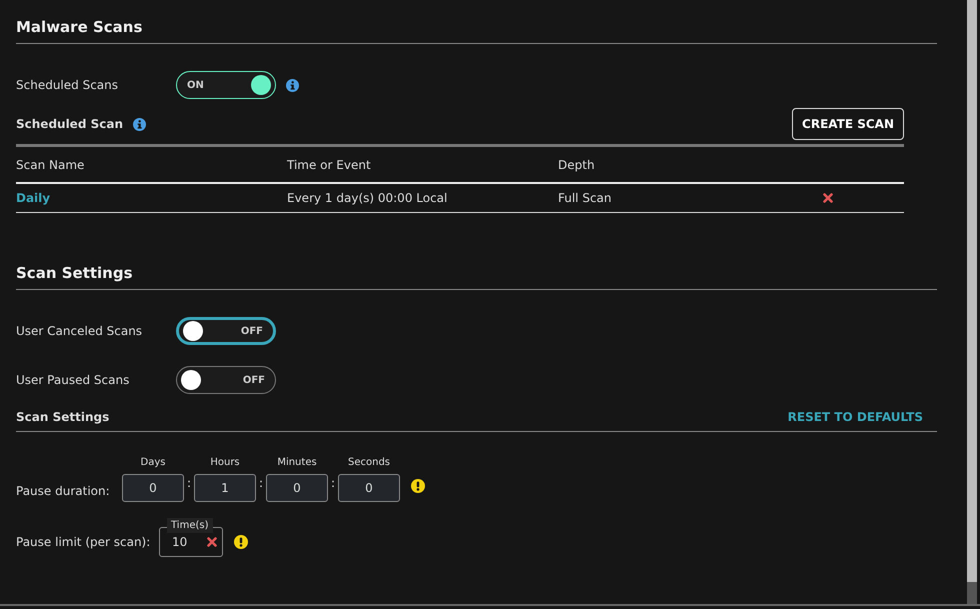 This screenshot has height=609, width=980. I want to click on scrollbar, so click(972, 302).